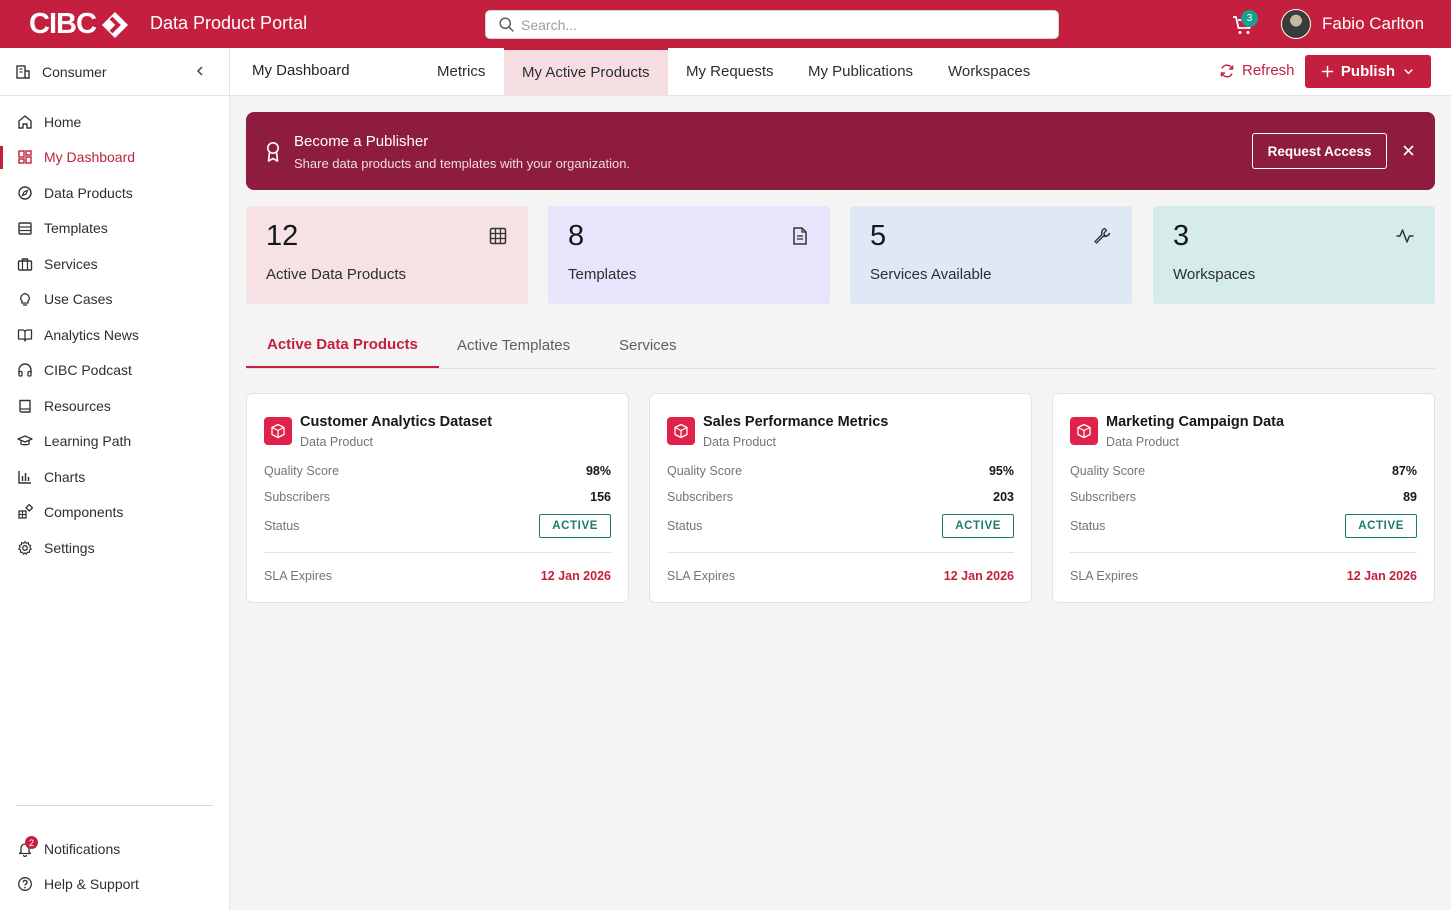 The image size is (1451, 910). Describe the element at coordinates (200, 71) in the screenshot. I see `chevron-left-icon` at that location.